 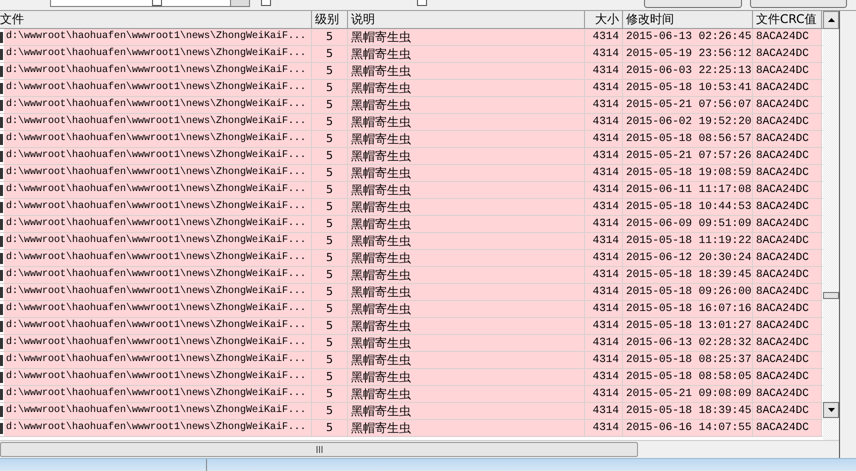 I want to click on scroll-up-button, so click(x=831, y=20).